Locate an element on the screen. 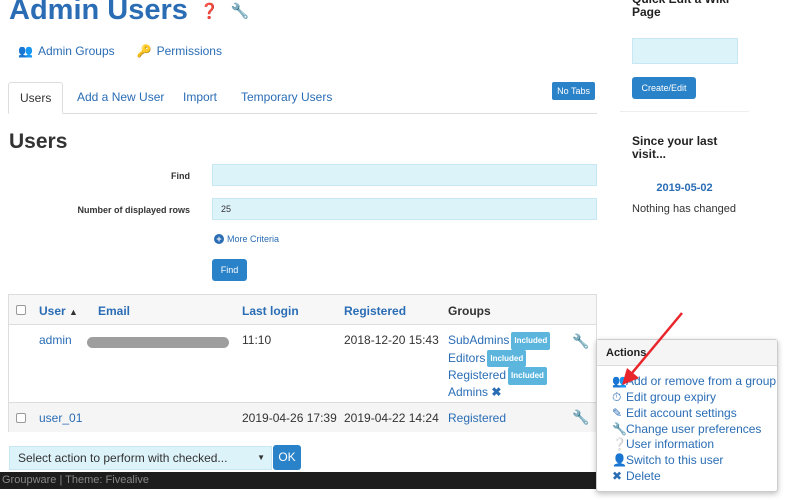 This screenshot has width=800, height=500. more-criteria-link: + More Criteria is located at coordinates (246, 239).